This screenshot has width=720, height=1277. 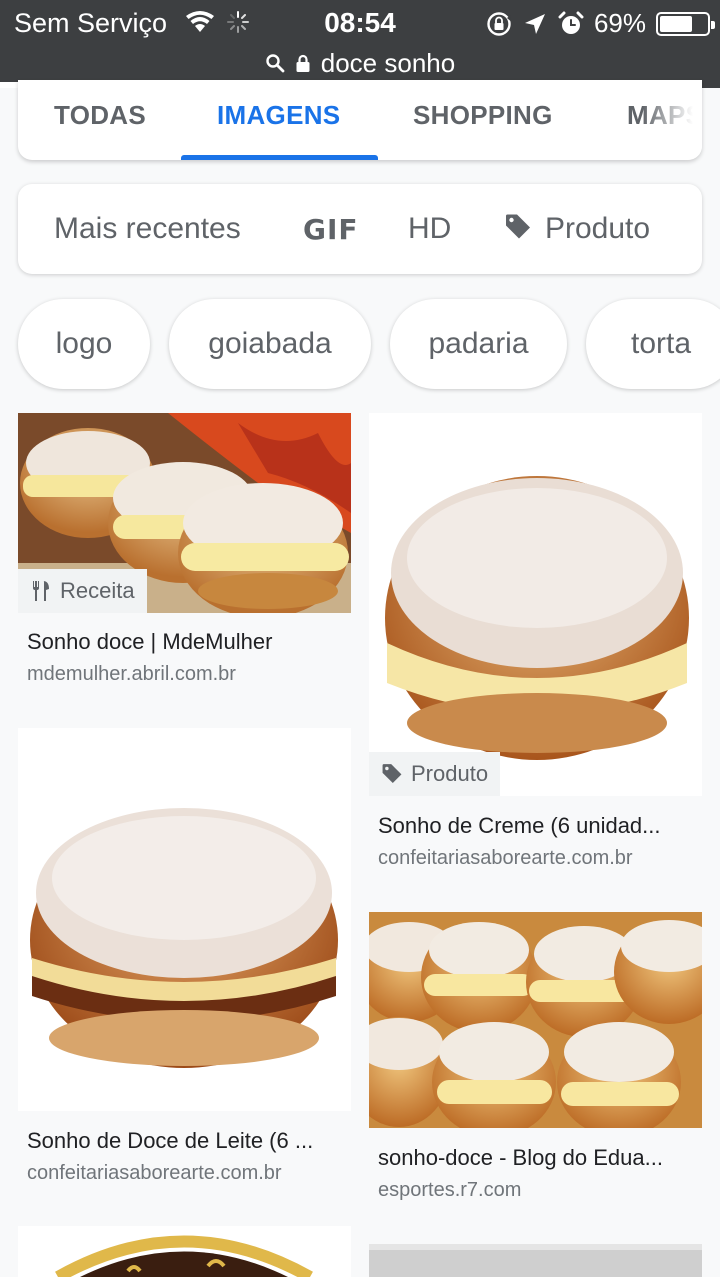 What do you see at coordinates (388, 62) in the screenshot?
I see `url-text: doce sonho` at bounding box center [388, 62].